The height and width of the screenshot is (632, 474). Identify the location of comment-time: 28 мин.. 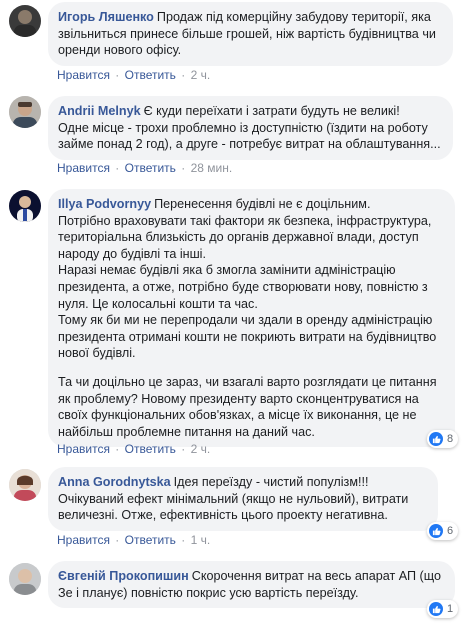
(212, 168).